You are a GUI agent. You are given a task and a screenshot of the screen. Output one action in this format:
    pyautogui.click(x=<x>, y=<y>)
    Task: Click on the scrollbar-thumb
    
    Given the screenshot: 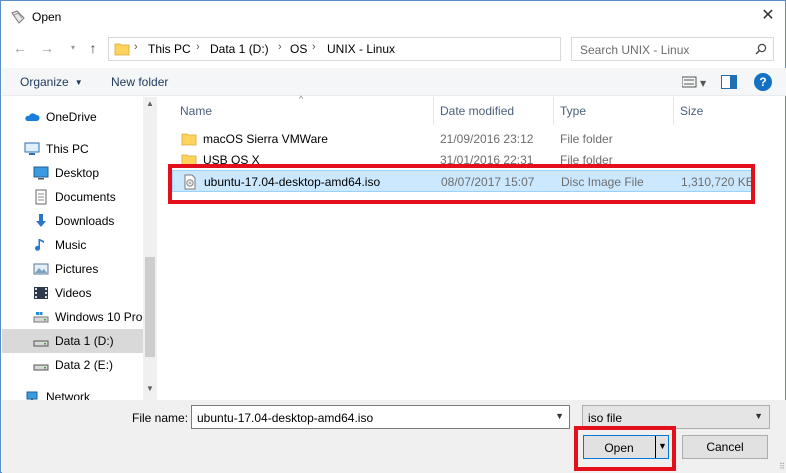 What is the action you would take?
    pyautogui.click(x=150, y=307)
    